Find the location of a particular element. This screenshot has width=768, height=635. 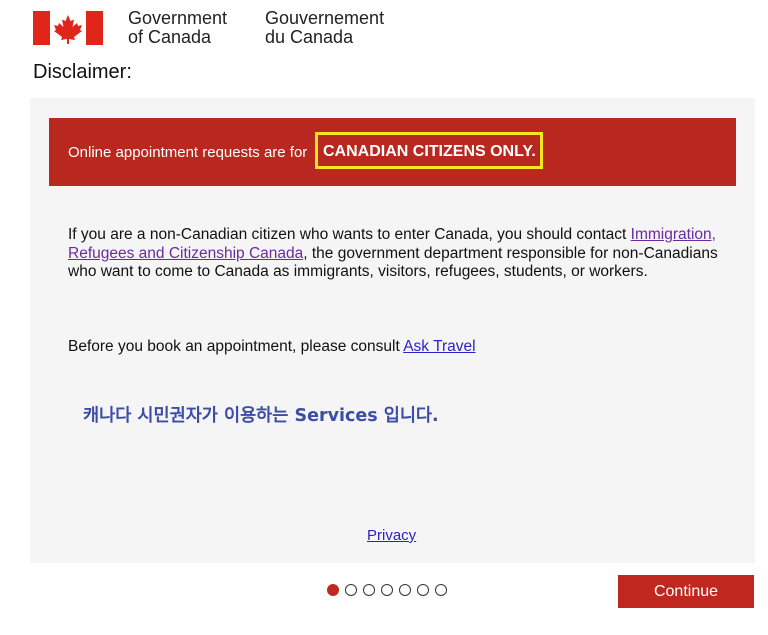

alert-strong-text: CANADIAN CITIZENS ONLY. is located at coordinates (429, 151).